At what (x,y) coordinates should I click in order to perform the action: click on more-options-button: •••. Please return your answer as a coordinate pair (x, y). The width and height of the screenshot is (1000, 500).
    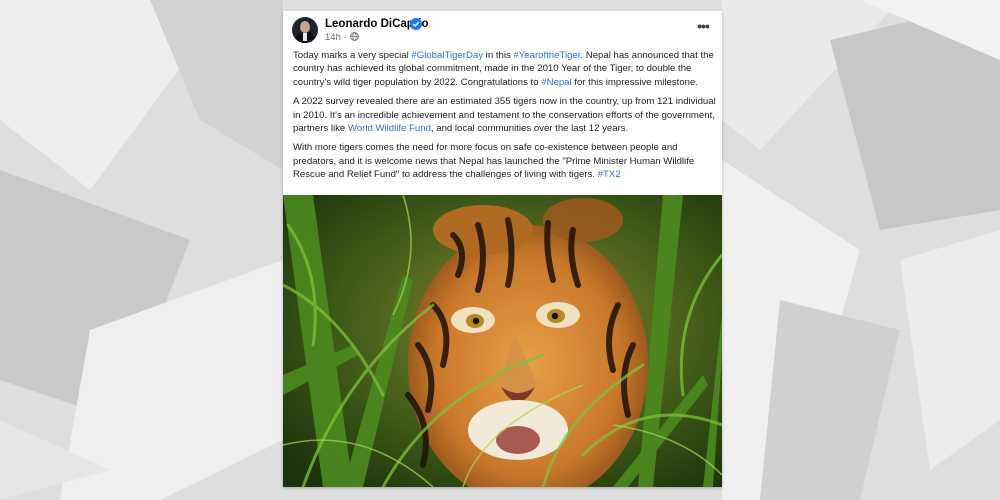
    Looking at the image, I should click on (703, 27).